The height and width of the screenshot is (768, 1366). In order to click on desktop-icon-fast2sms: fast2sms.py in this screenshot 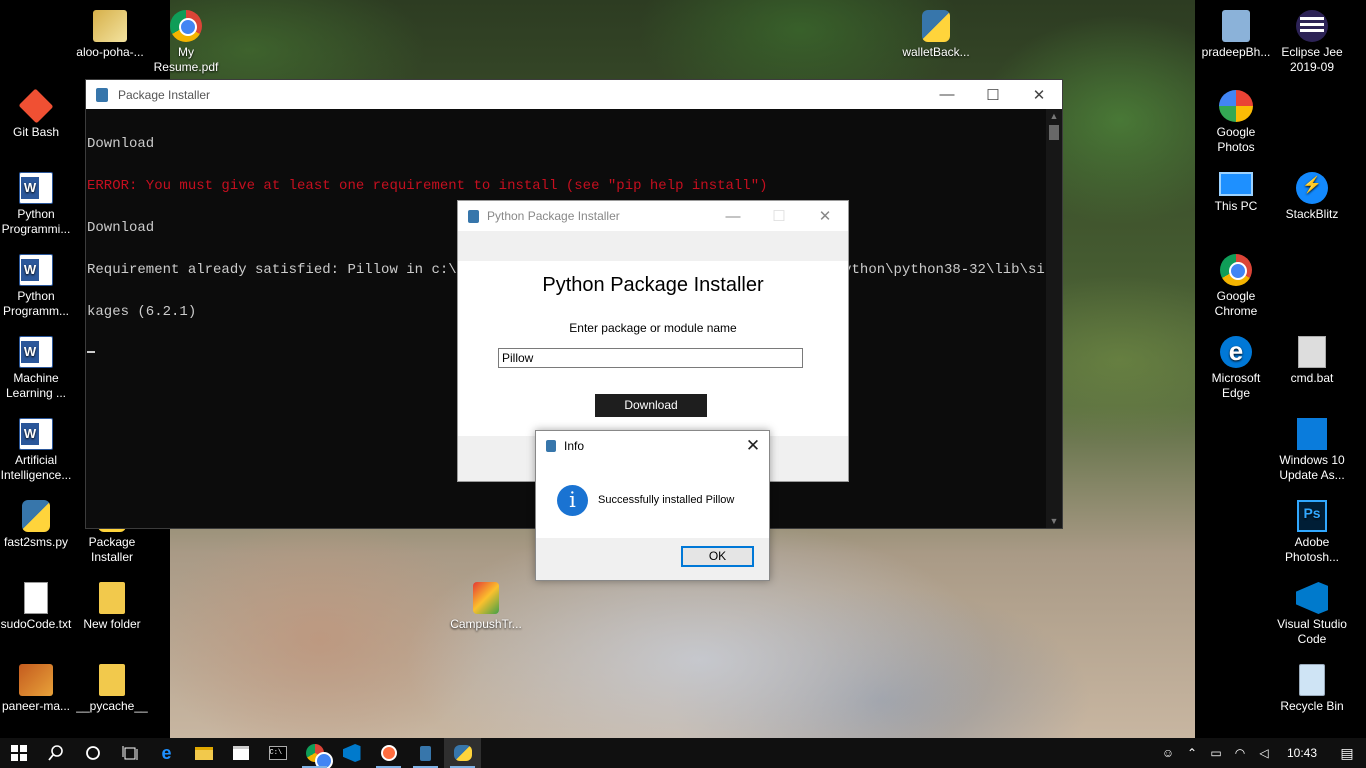, I will do `click(37, 525)`.